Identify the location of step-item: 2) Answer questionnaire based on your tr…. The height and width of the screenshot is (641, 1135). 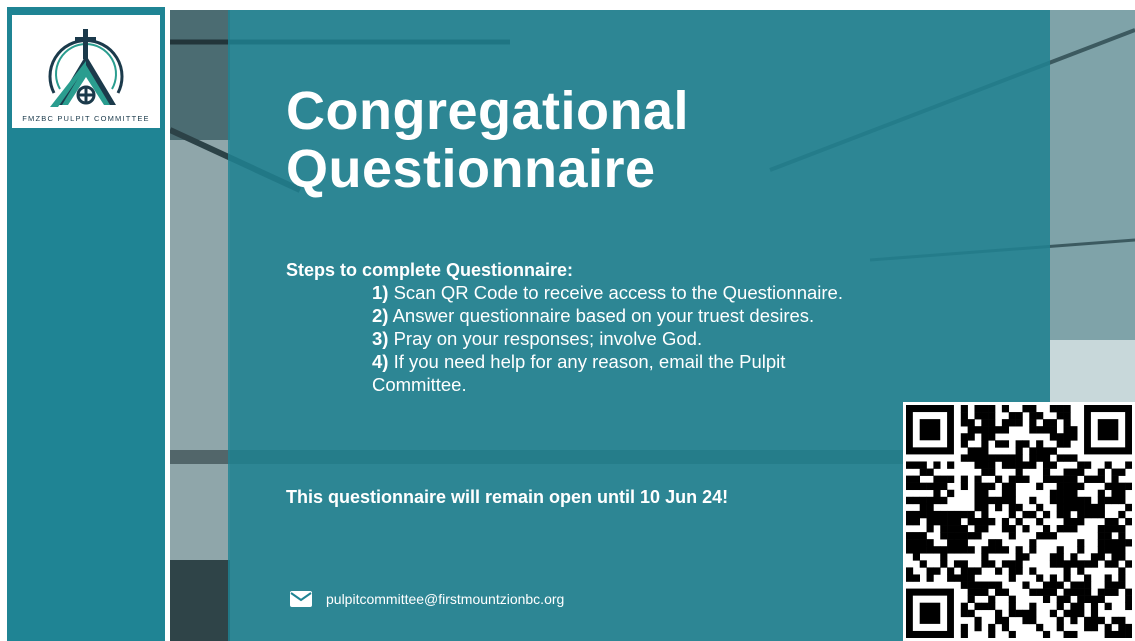
(622, 315).